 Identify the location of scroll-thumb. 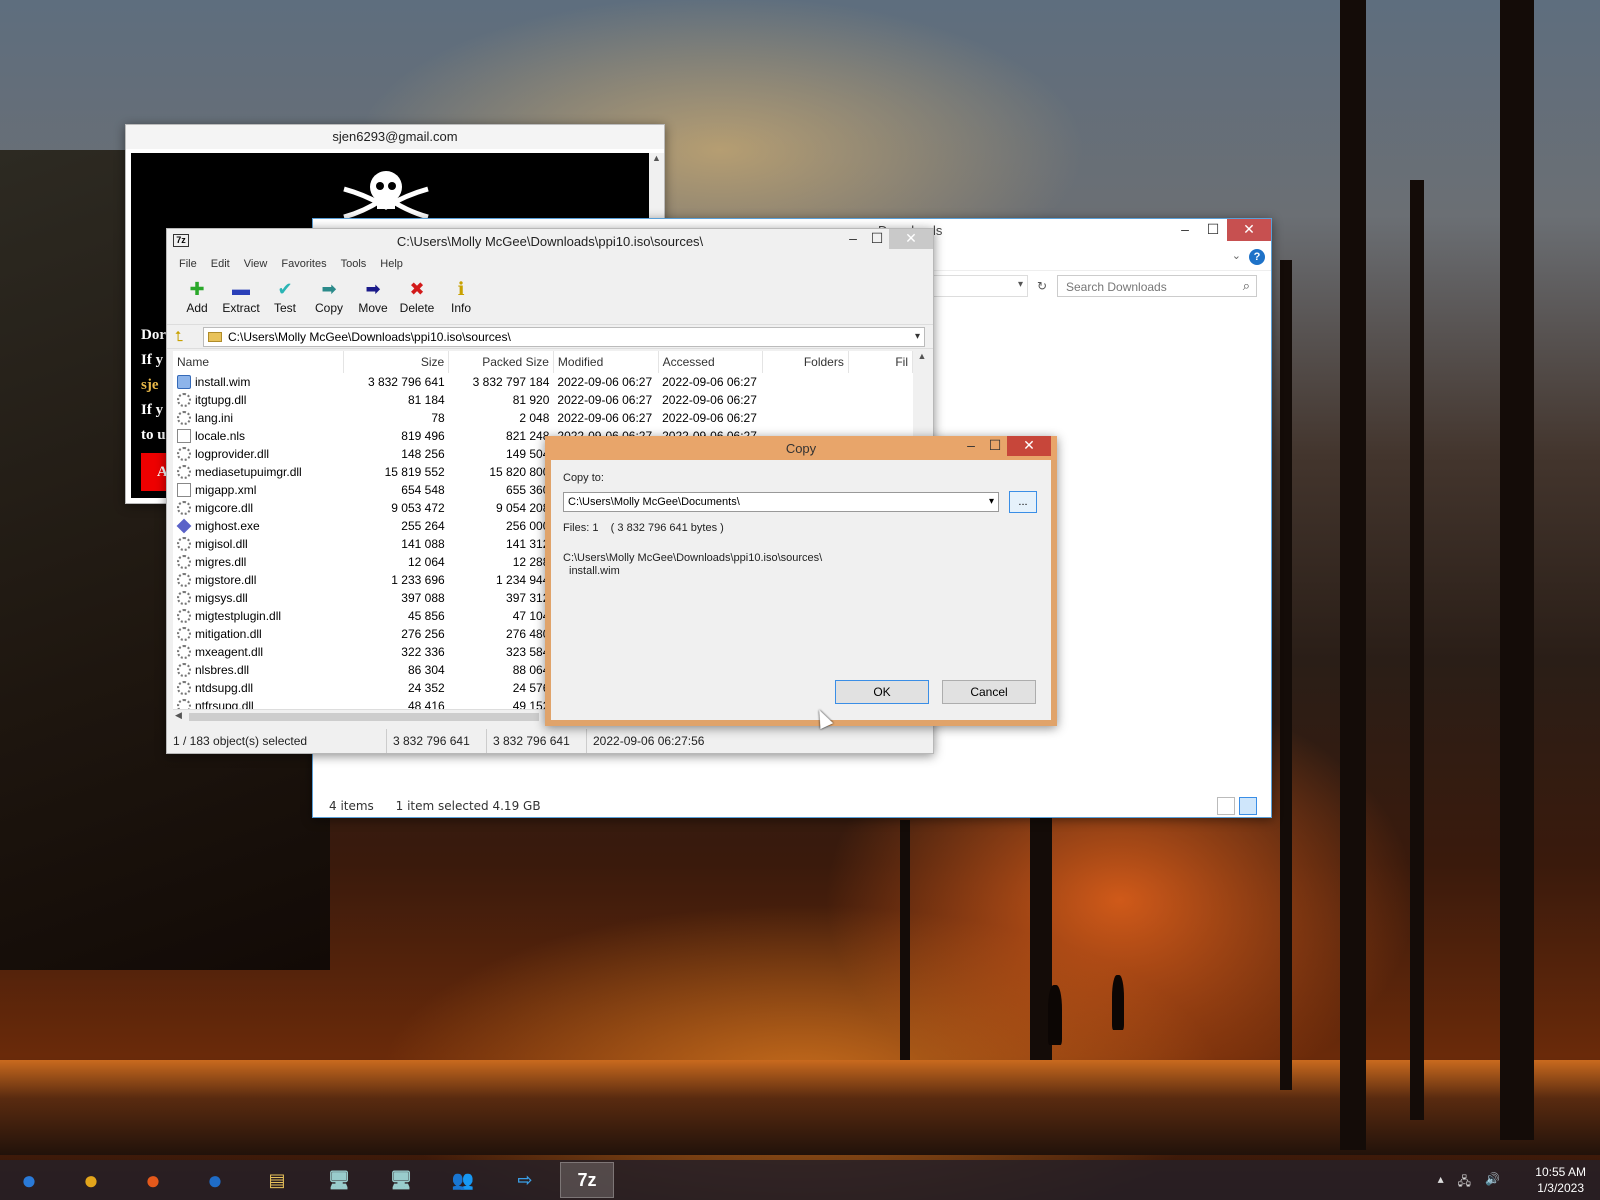
(364, 717).